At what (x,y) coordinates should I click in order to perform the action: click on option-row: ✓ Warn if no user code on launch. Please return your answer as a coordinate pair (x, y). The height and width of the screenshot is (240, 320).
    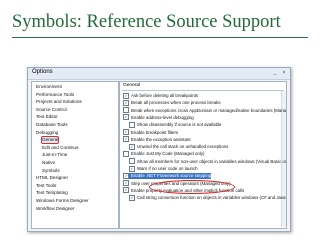
    Looking at the image, I should click on (163, 168).